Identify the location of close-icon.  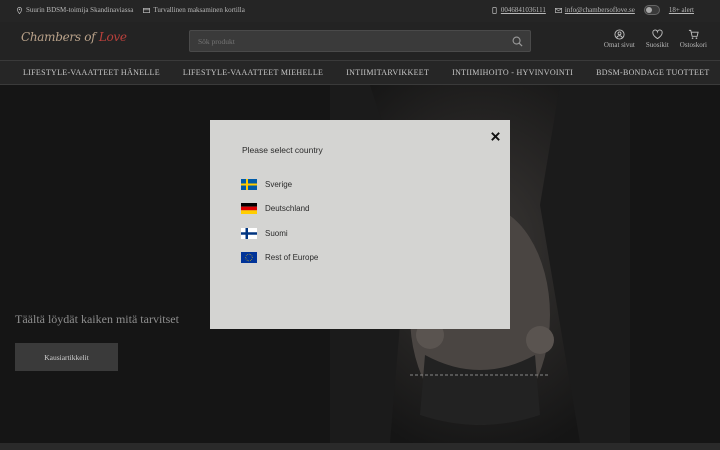
(495, 136).